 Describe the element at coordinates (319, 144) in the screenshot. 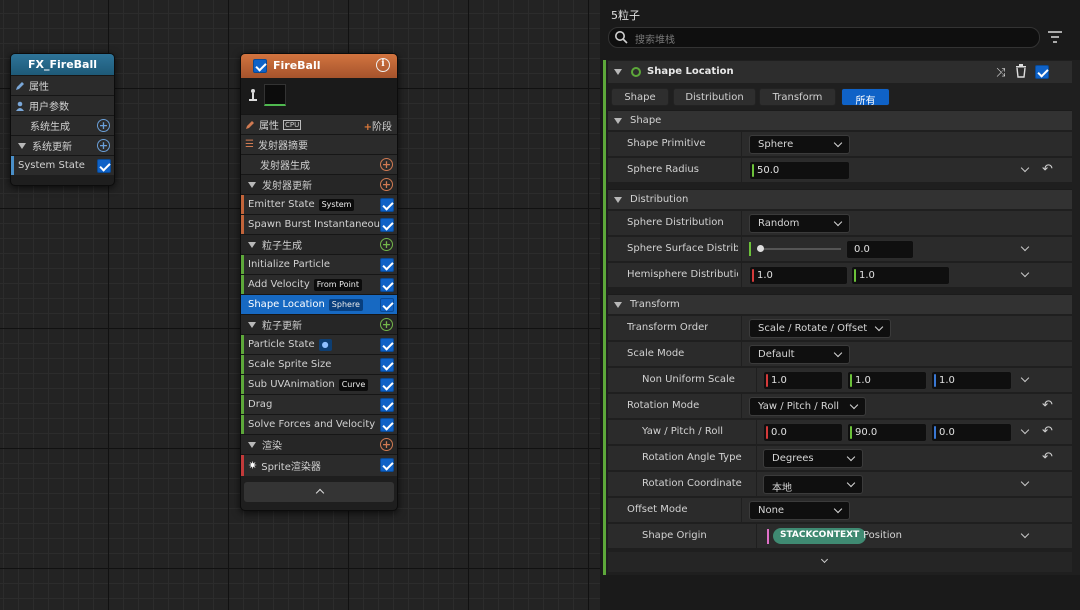

I see `emitter-summary-row: ☰ 发射器摘要` at that location.